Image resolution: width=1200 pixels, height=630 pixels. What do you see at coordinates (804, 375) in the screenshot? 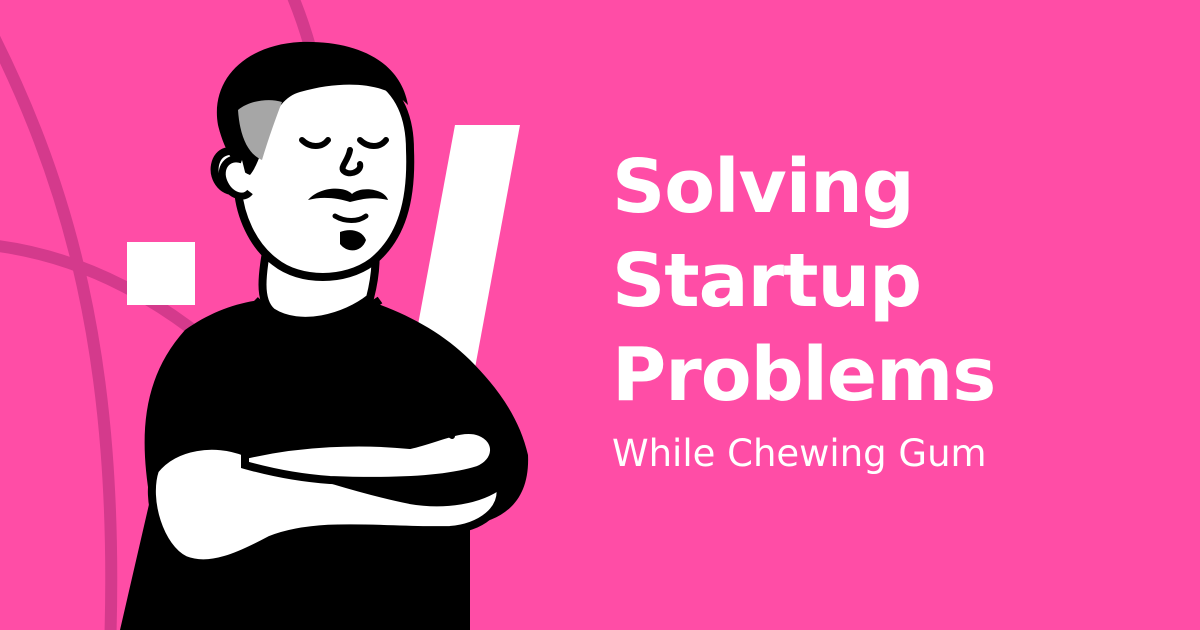
I see `headline-line-3: Problems` at bounding box center [804, 375].